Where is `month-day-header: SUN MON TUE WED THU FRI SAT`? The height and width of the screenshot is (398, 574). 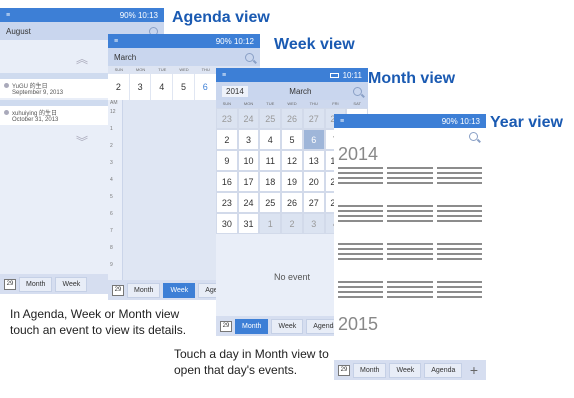
month-day-header: SUN MON TUE WED THU FRI SAT is located at coordinates (292, 104).